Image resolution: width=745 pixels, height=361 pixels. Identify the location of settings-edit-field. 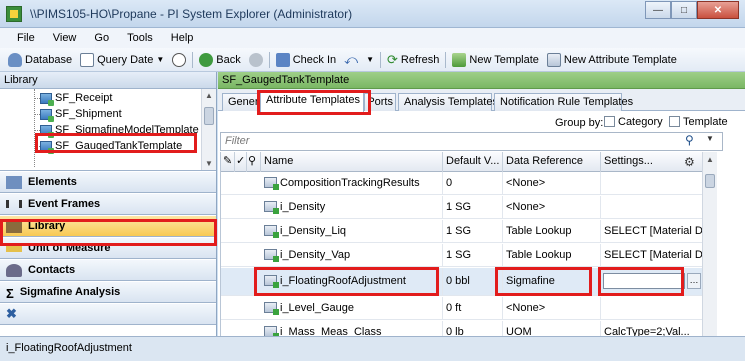
(644, 281).